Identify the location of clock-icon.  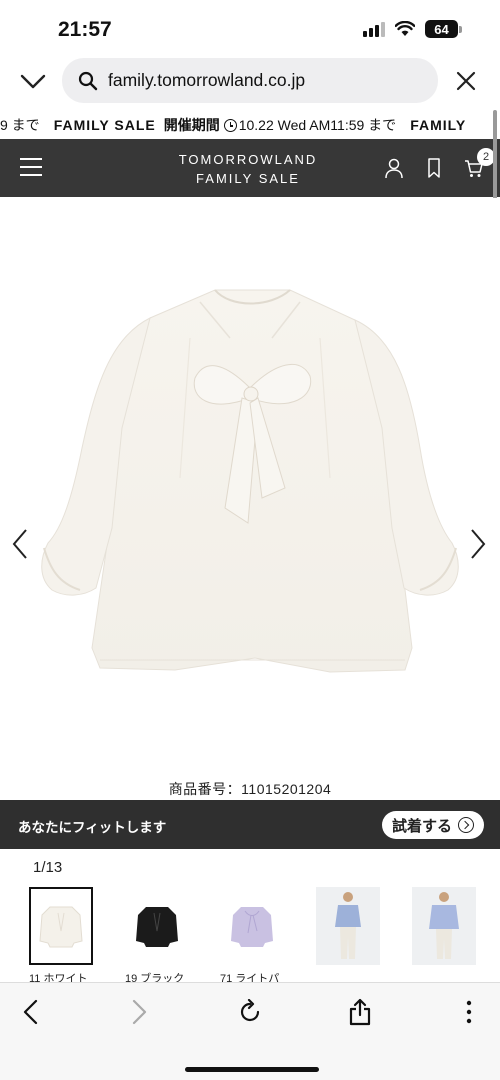
(230, 125).